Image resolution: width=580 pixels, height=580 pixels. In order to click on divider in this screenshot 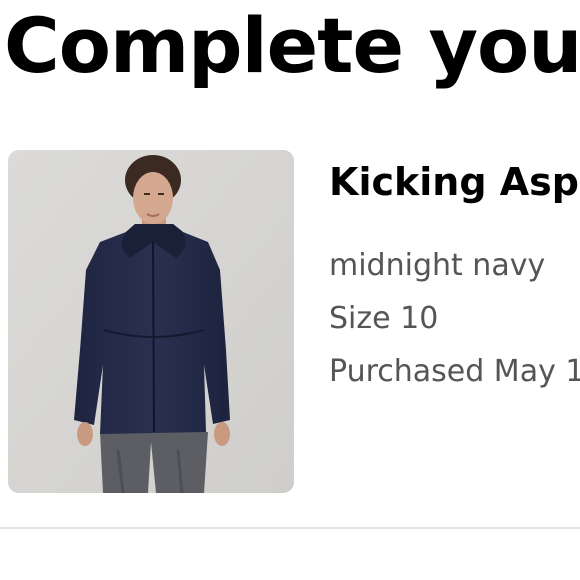, I will do `click(290, 528)`.